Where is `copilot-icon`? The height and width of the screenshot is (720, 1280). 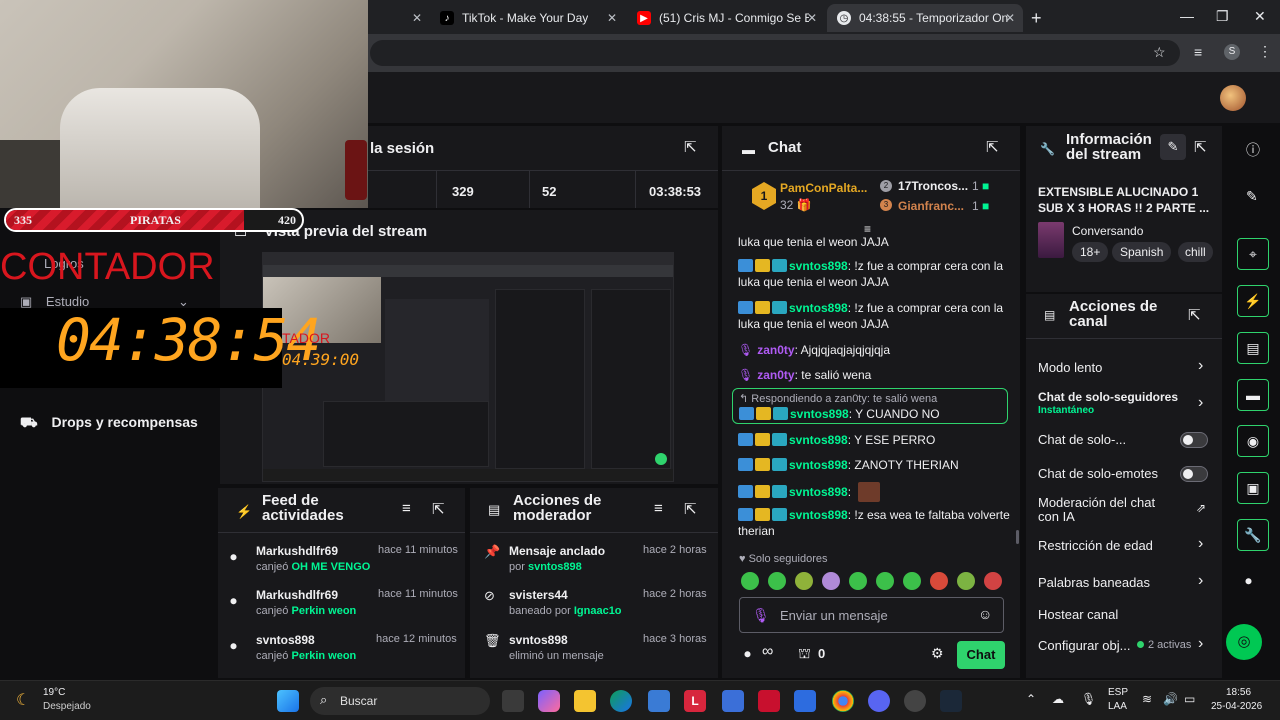
copilot-icon is located at coordinates (549, 701).